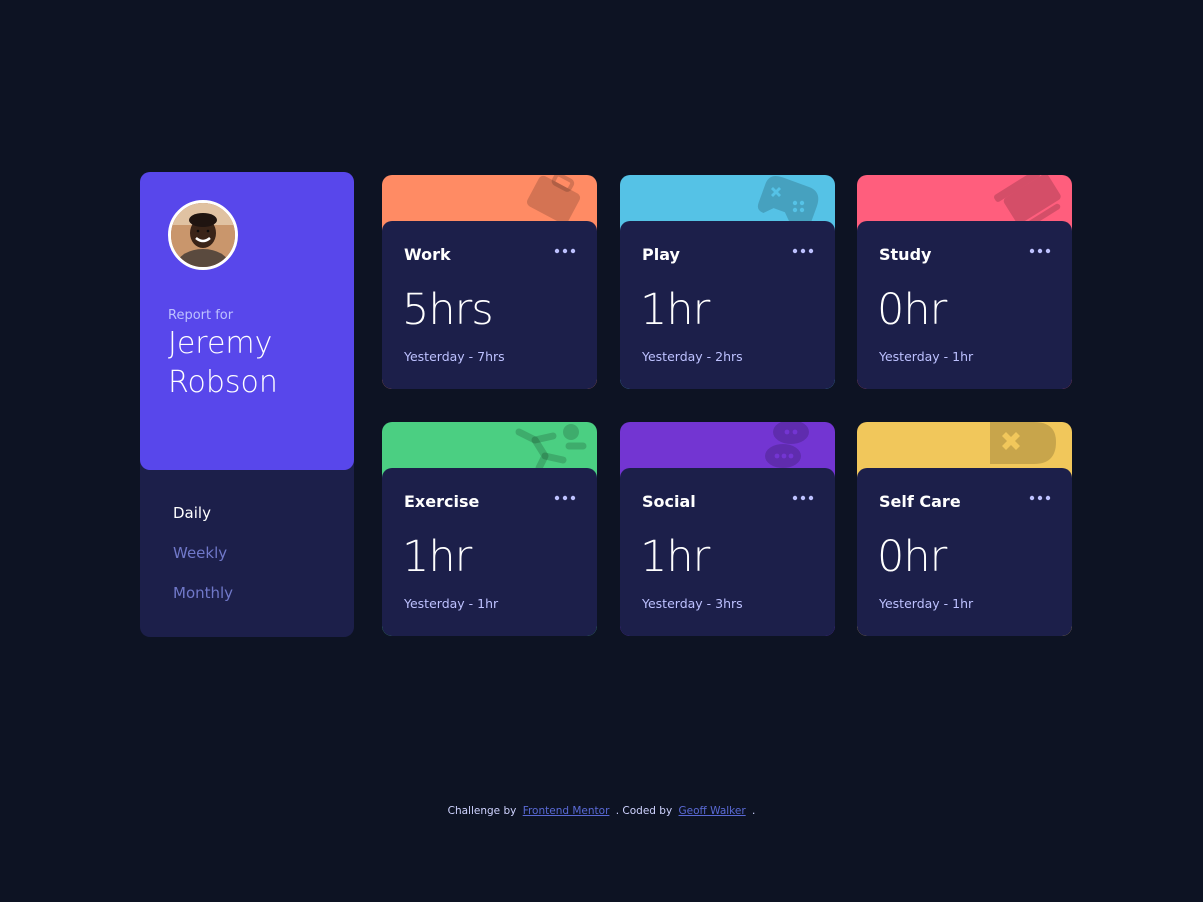 The height and width of the screenshot is (902, 1203). Describe the element at coordinates (692, 603) in the screenshot. I see `previous-hours: Yesterday - 3hrs` at that location.